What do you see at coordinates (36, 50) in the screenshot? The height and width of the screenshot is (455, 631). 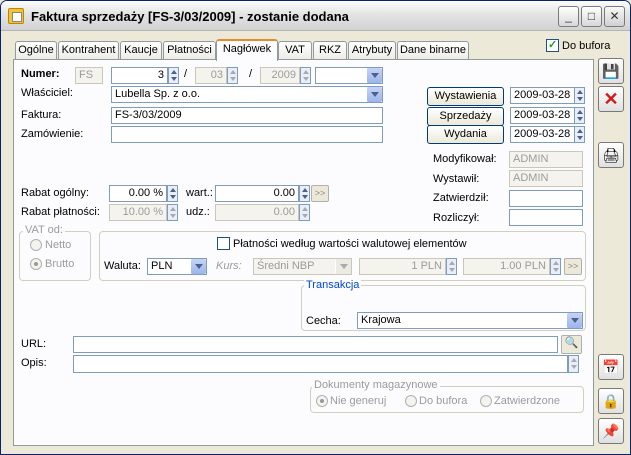 I see `tab-ogolne: Ogólne` at bounding box center [36, 50].